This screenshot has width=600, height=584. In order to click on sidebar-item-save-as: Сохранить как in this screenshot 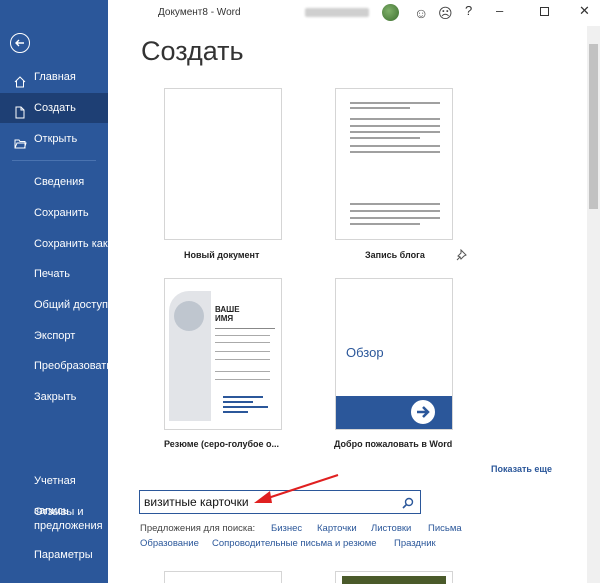, I will do `click(54, 244)`.